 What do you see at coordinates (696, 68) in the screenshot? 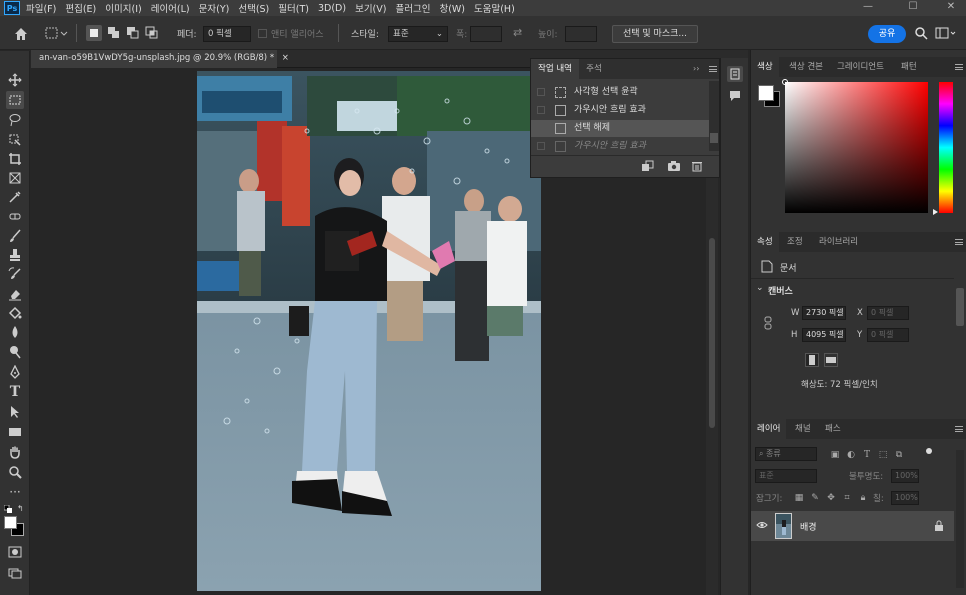
I see `collapse-panel-icon: ››` at bounding box center [696, 68].